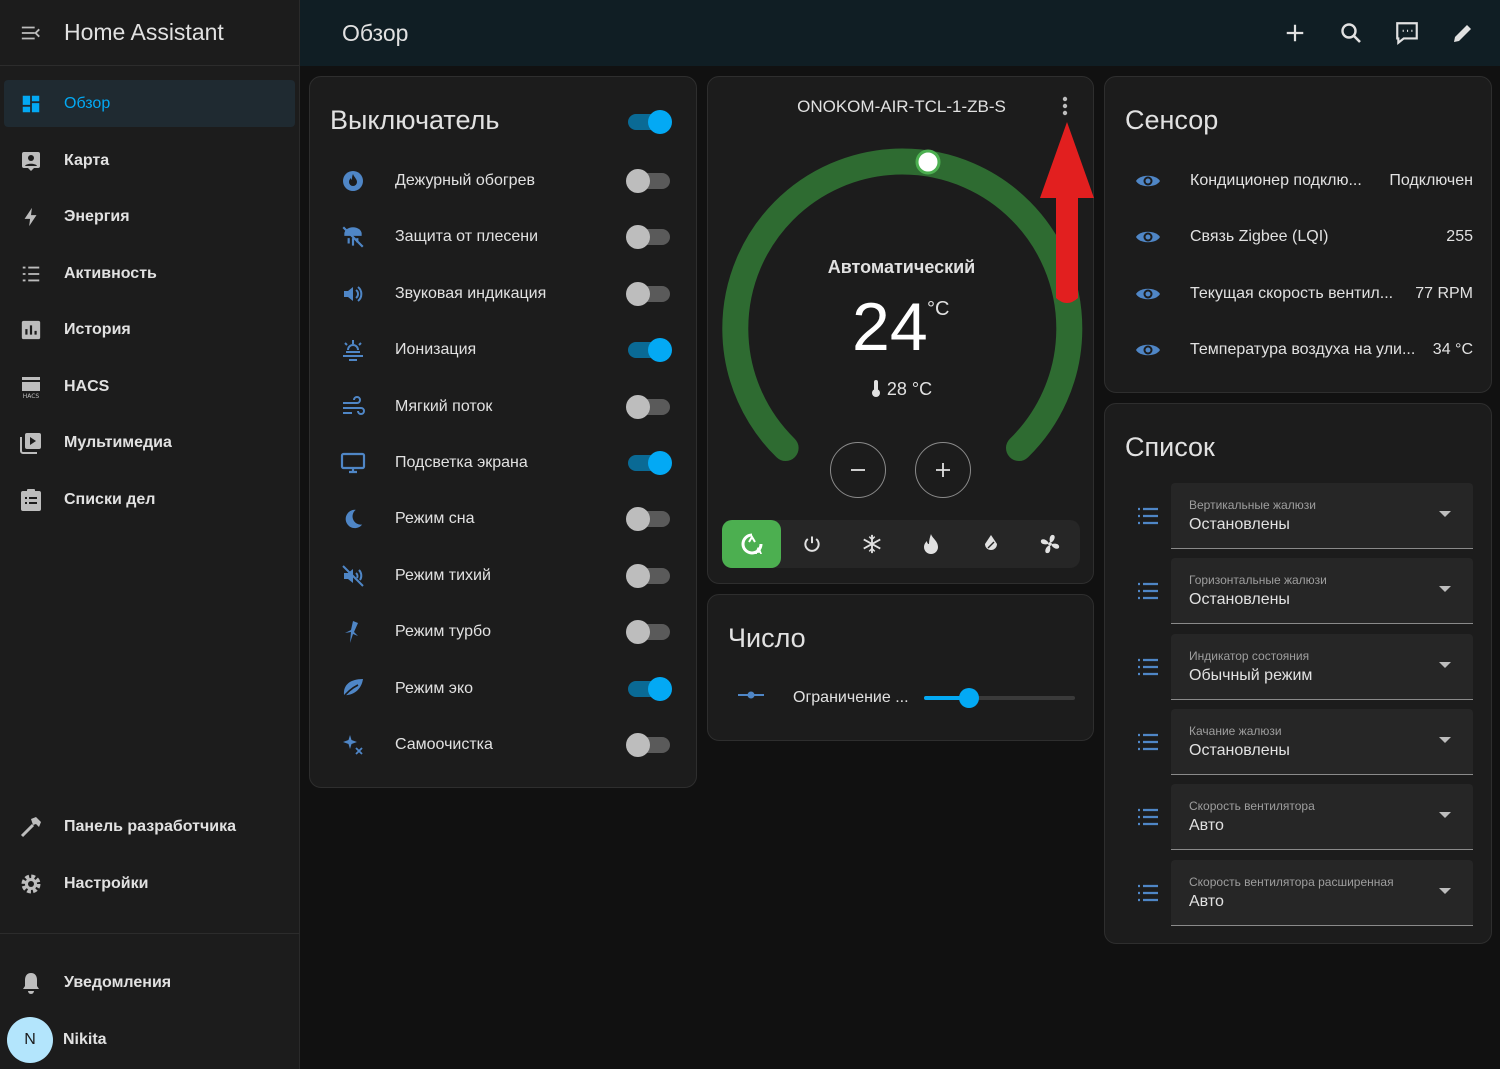 The width and height of the screenshot is (1500, 1069). What do you see at coordinates (149, 103) in the screenshot?
I see `sidebar-item-overview: Обзор` at bounding box center [149, 103].